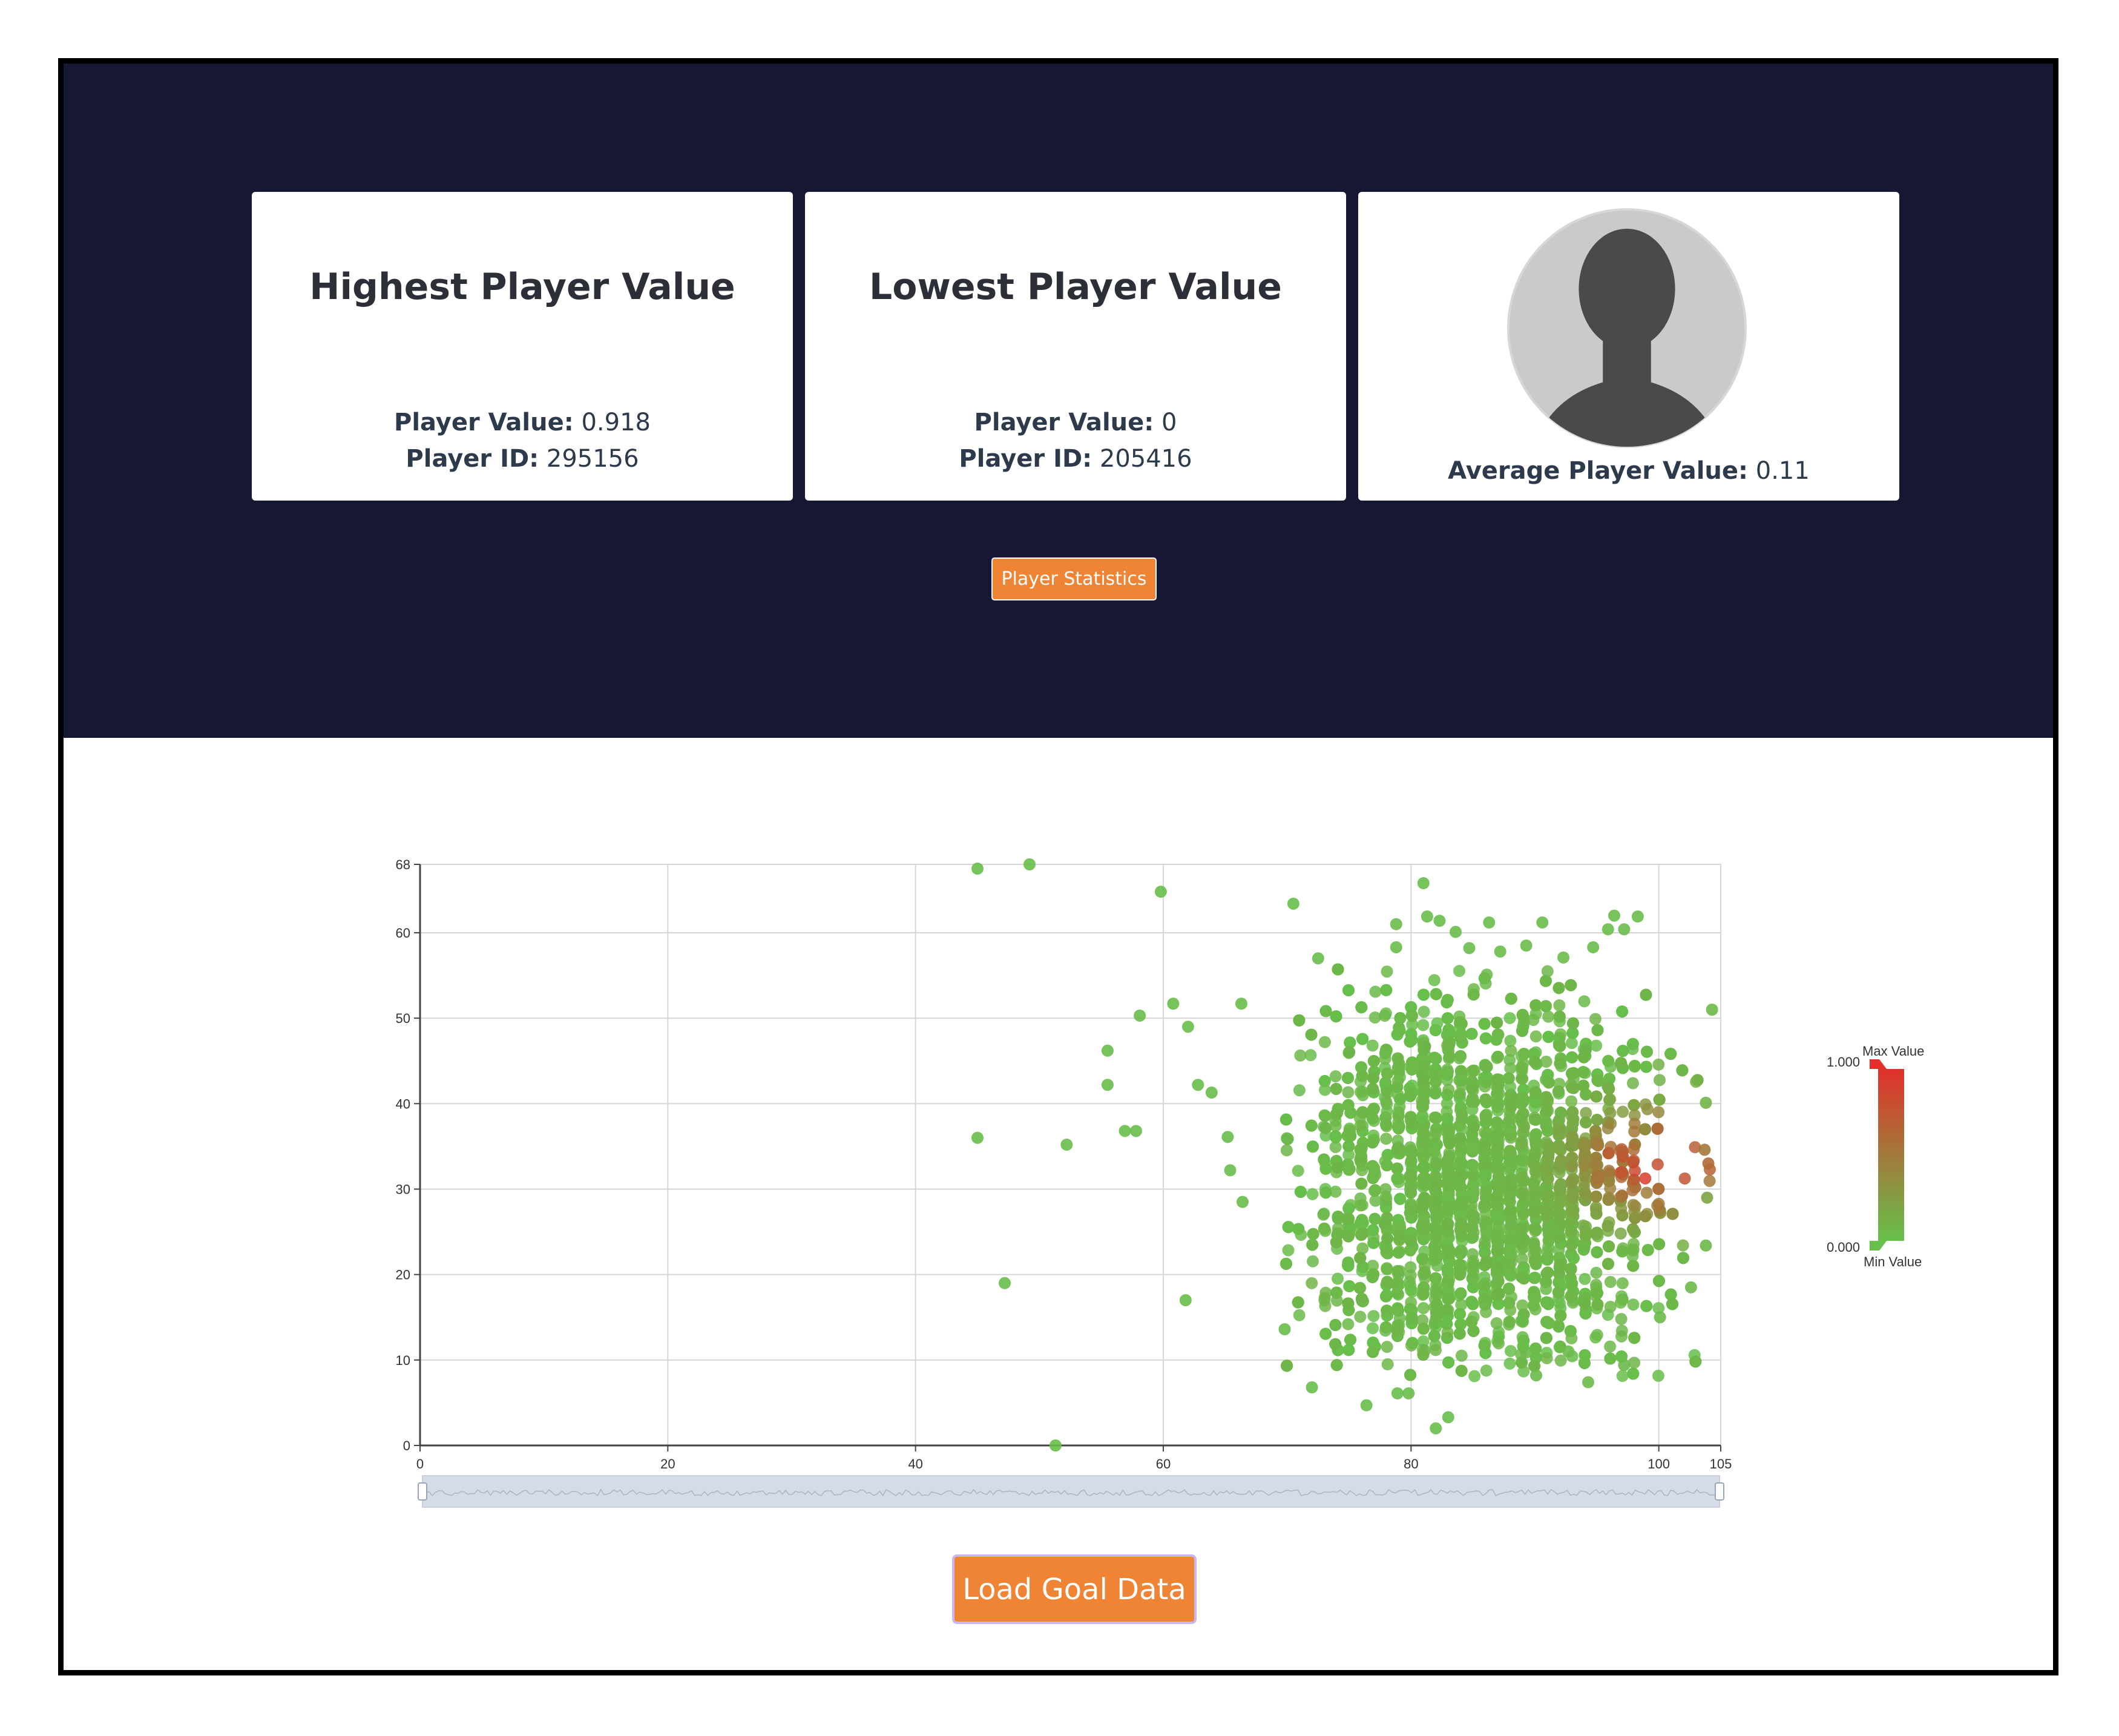 Image resolution: width=2119 pixels, height=1736 pixels. What do you see at coordinates (1074, 1589) in the screenshot?
I see `load-goal-data-button: Load Goal Data` at bounding box center [1074, 1589].